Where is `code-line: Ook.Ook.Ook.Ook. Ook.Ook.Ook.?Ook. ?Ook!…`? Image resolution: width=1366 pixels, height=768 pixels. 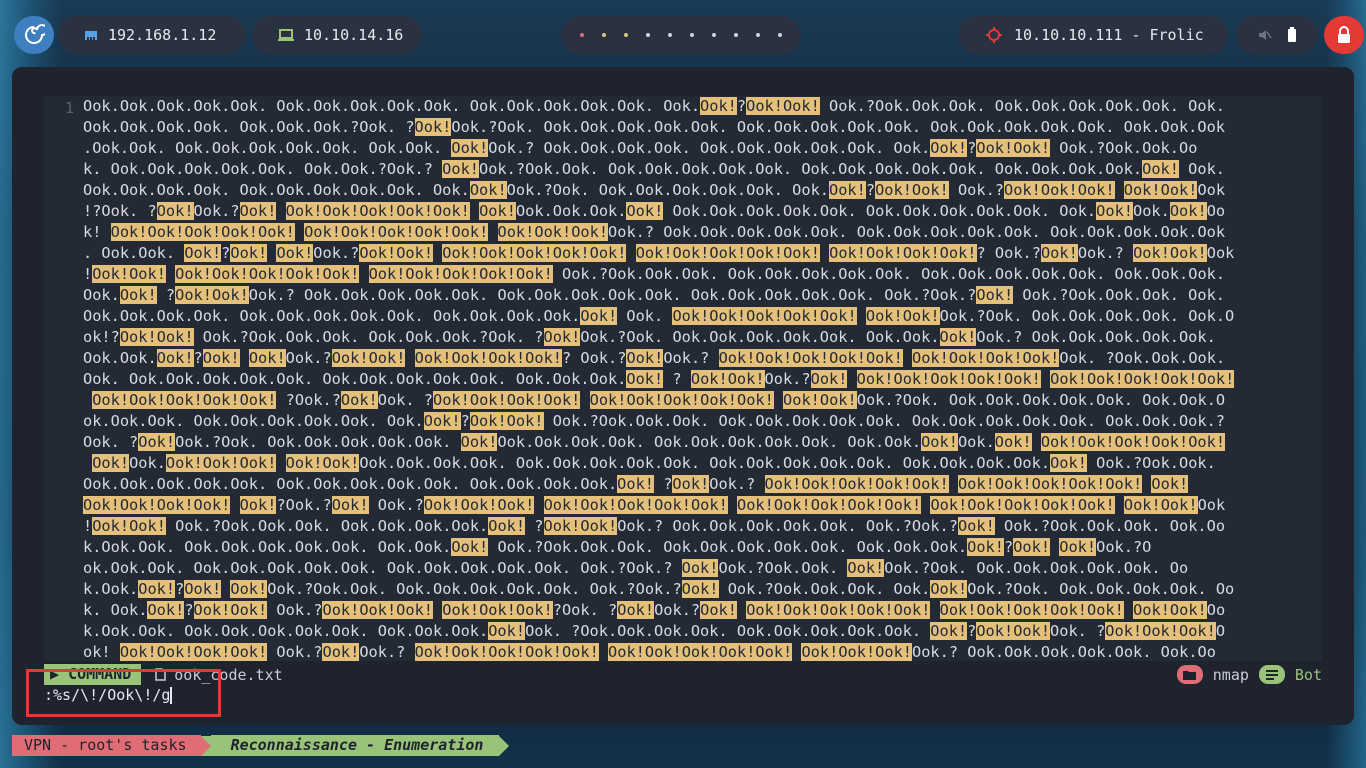 code-line: Ook.Ook.Ook.Ook. Ook.Ook.Ook.?Ook. ?Ook!… is located at coordinates (654, 127).